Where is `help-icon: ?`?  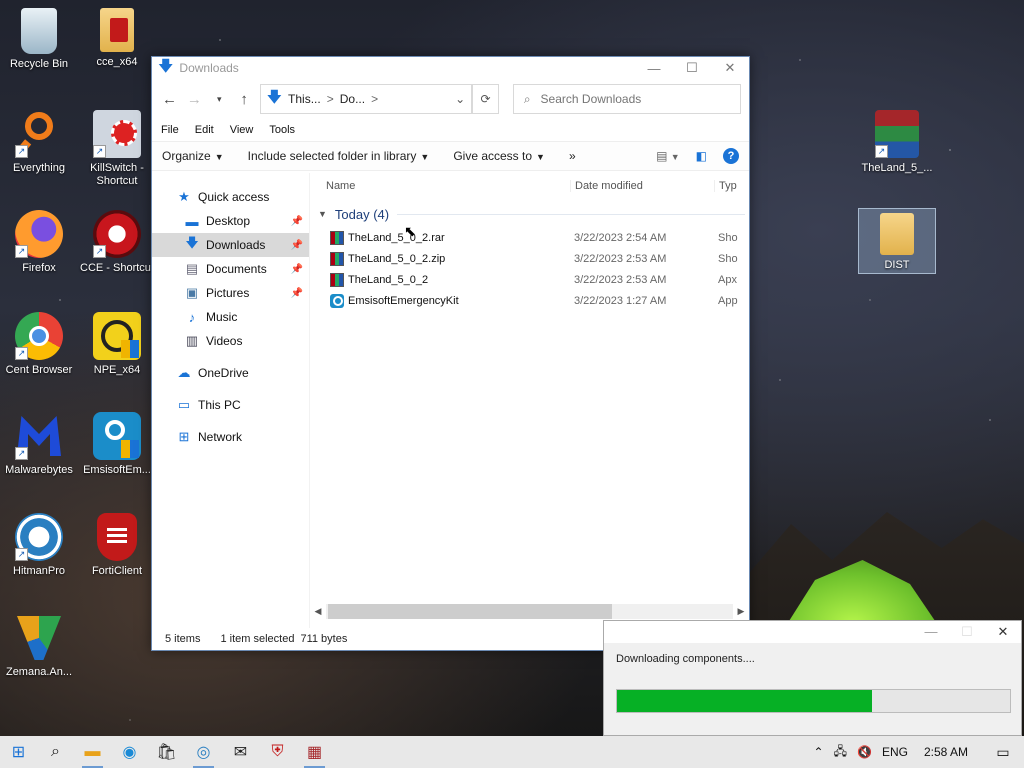 help-icon: ? is located at coordinates (731, 156).